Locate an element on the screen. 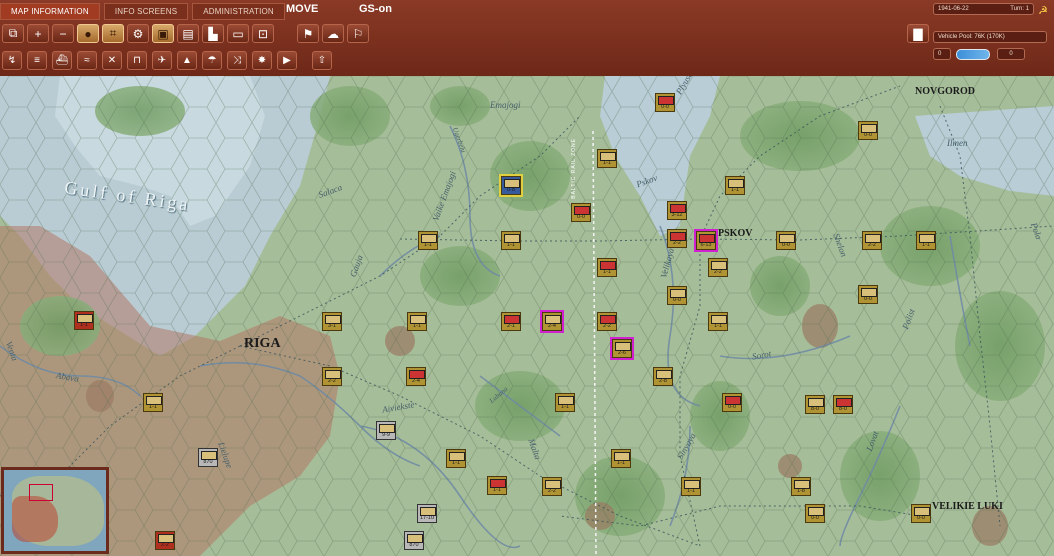 The height and width of the screenshot is (556, 1054). tab-info-screens: INFO SCREENS is located at coordinates (146, 11).